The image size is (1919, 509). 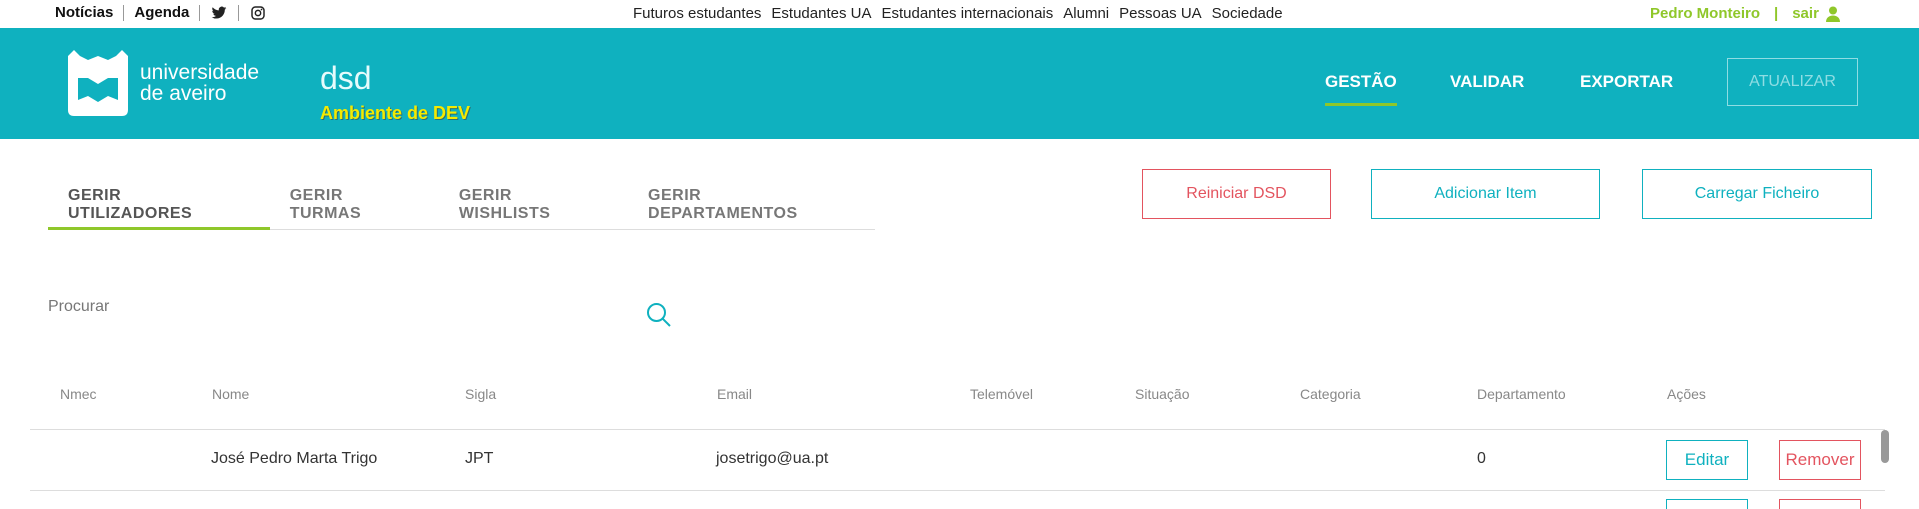 What do you see at coordinates (1792, 82) in the screenshot?
I see `update-button: ATUALIZAR` at bounding box center [1792, 82].